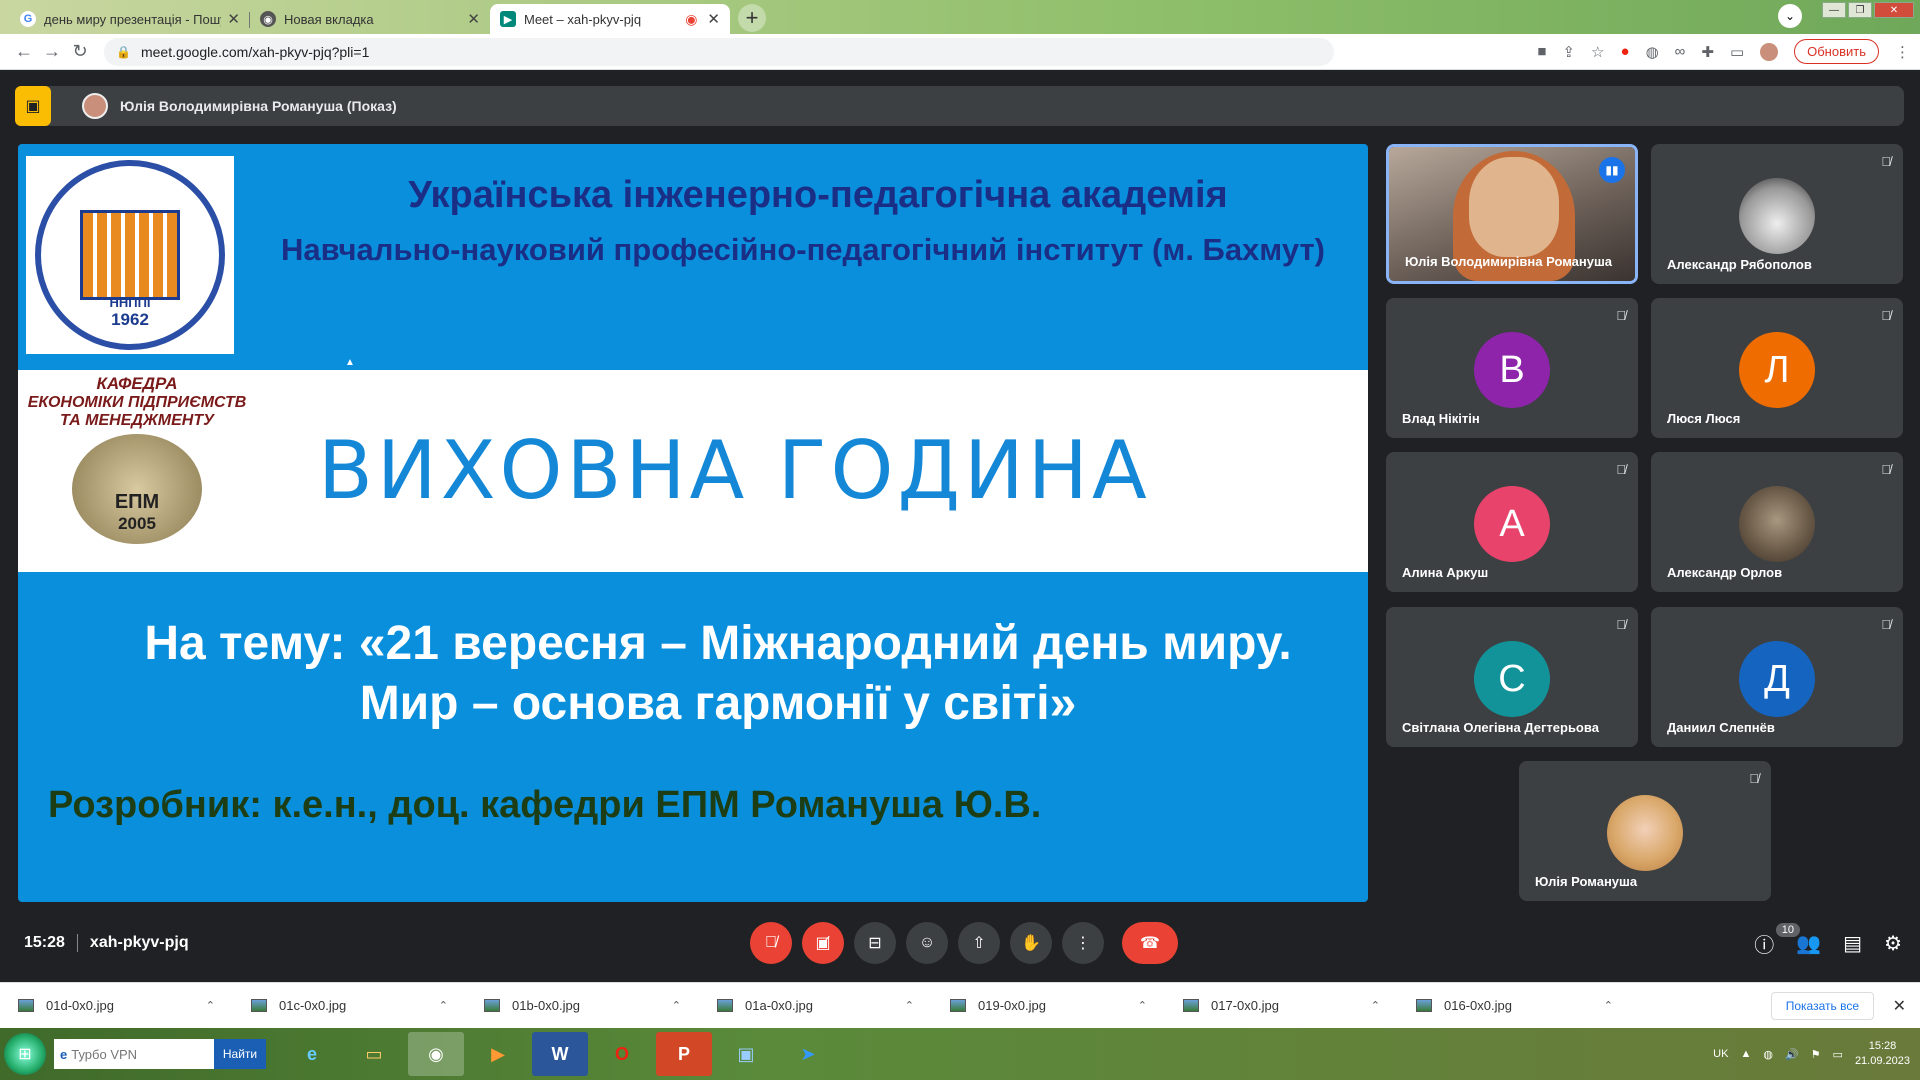 The image size is (1920, 1080). I want to click on powerpoint-icon: P, so click(684, 1054).